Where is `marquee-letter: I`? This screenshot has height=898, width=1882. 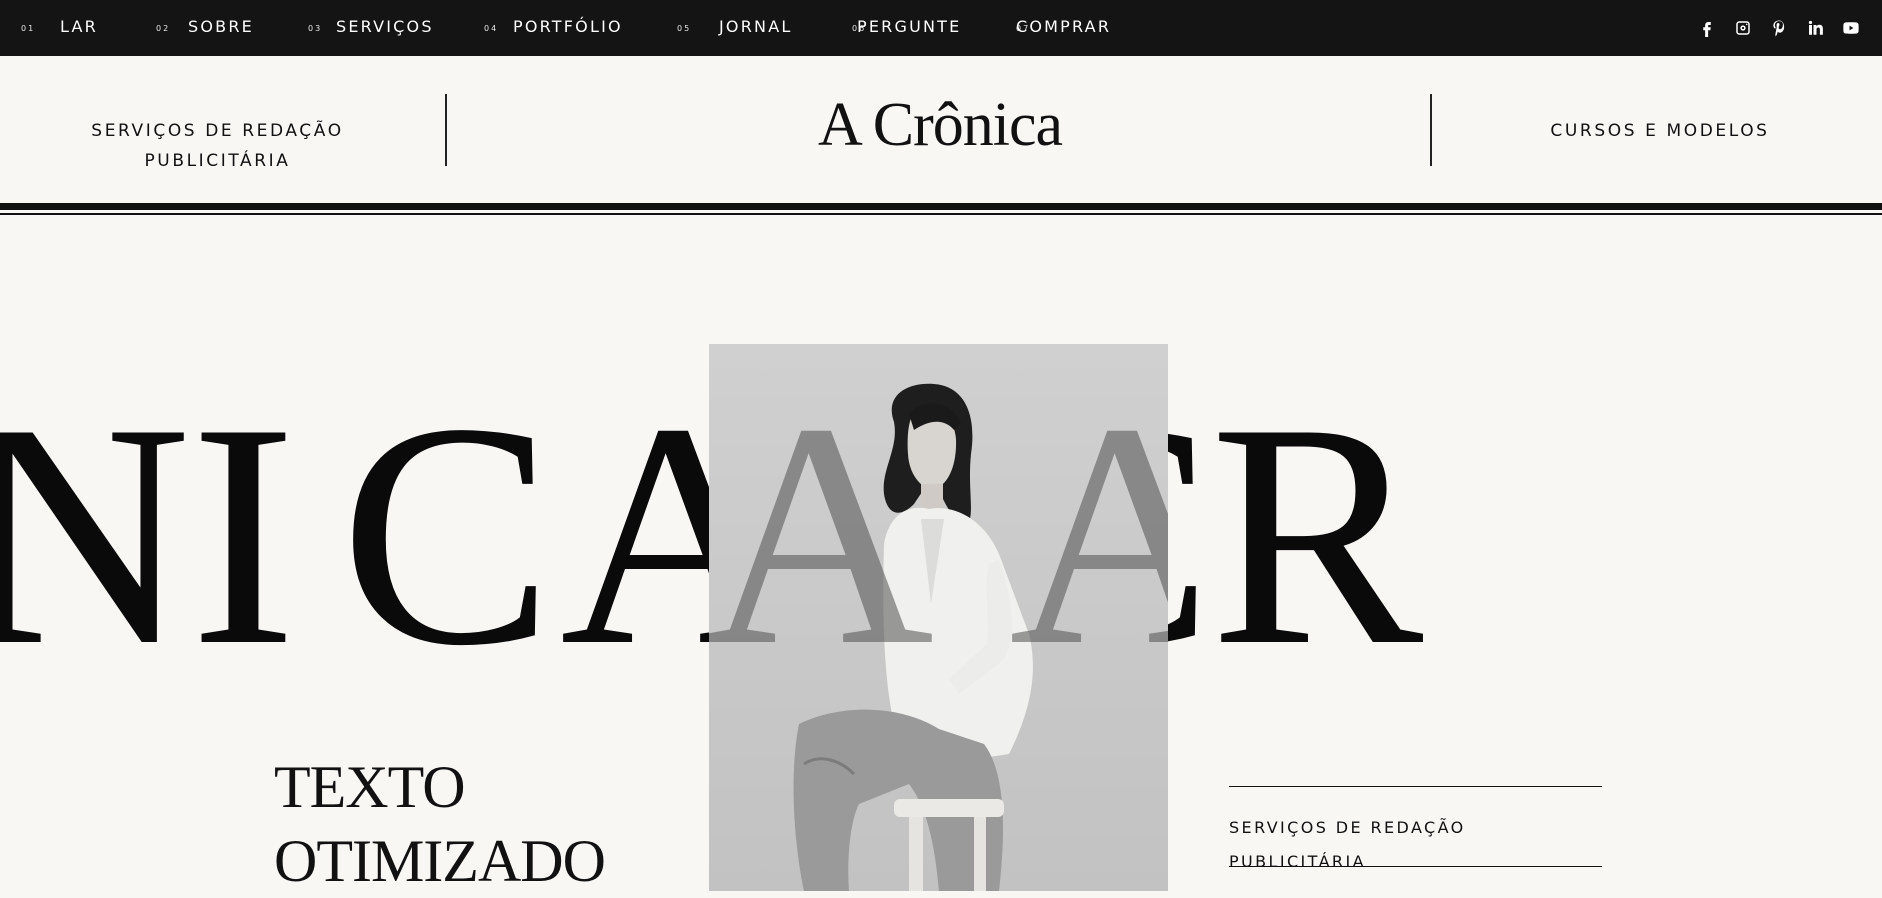
marquee-letter: I is located at coordinates (263, 535).